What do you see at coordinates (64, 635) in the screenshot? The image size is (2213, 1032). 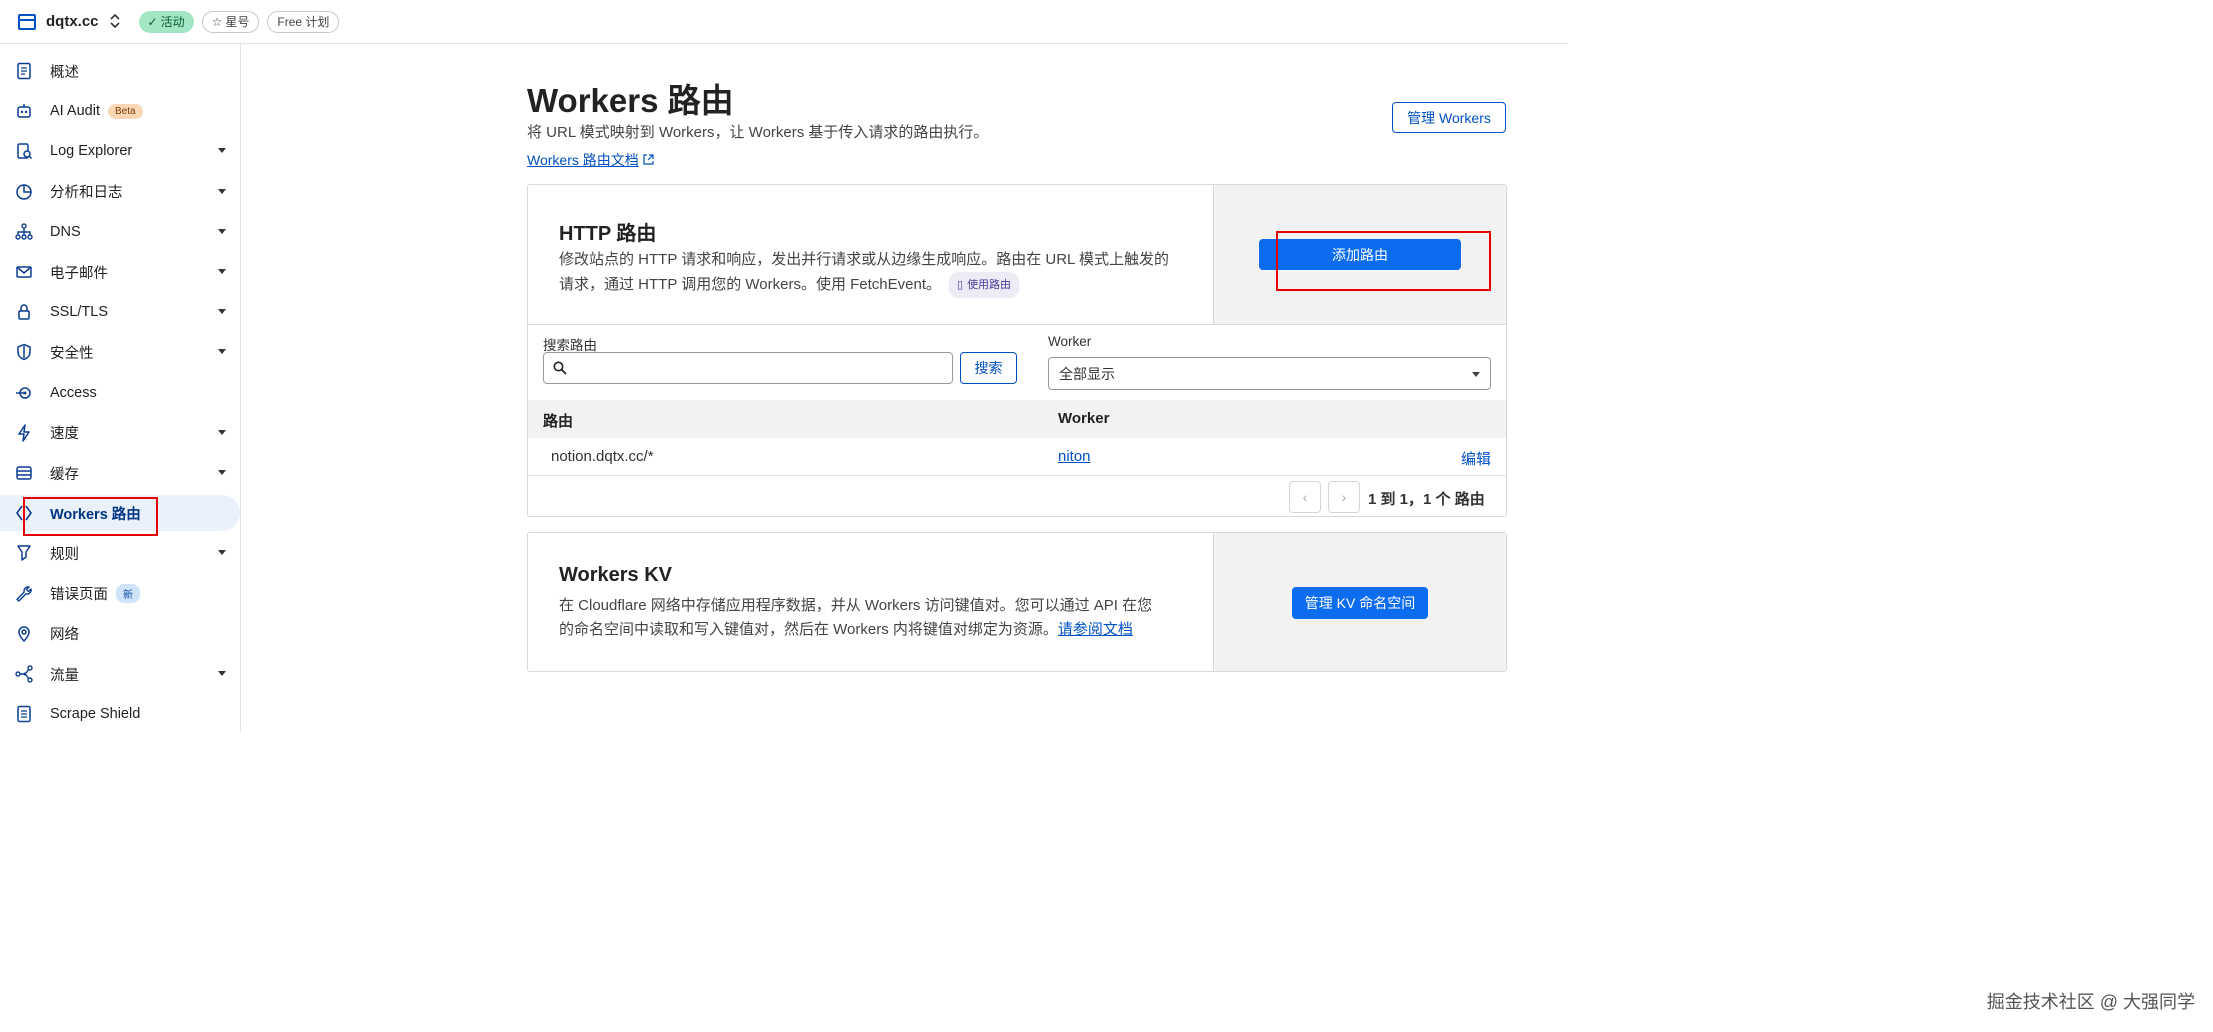 I see `sidebar-item-label: 网络` at bounding box center [64, 635].